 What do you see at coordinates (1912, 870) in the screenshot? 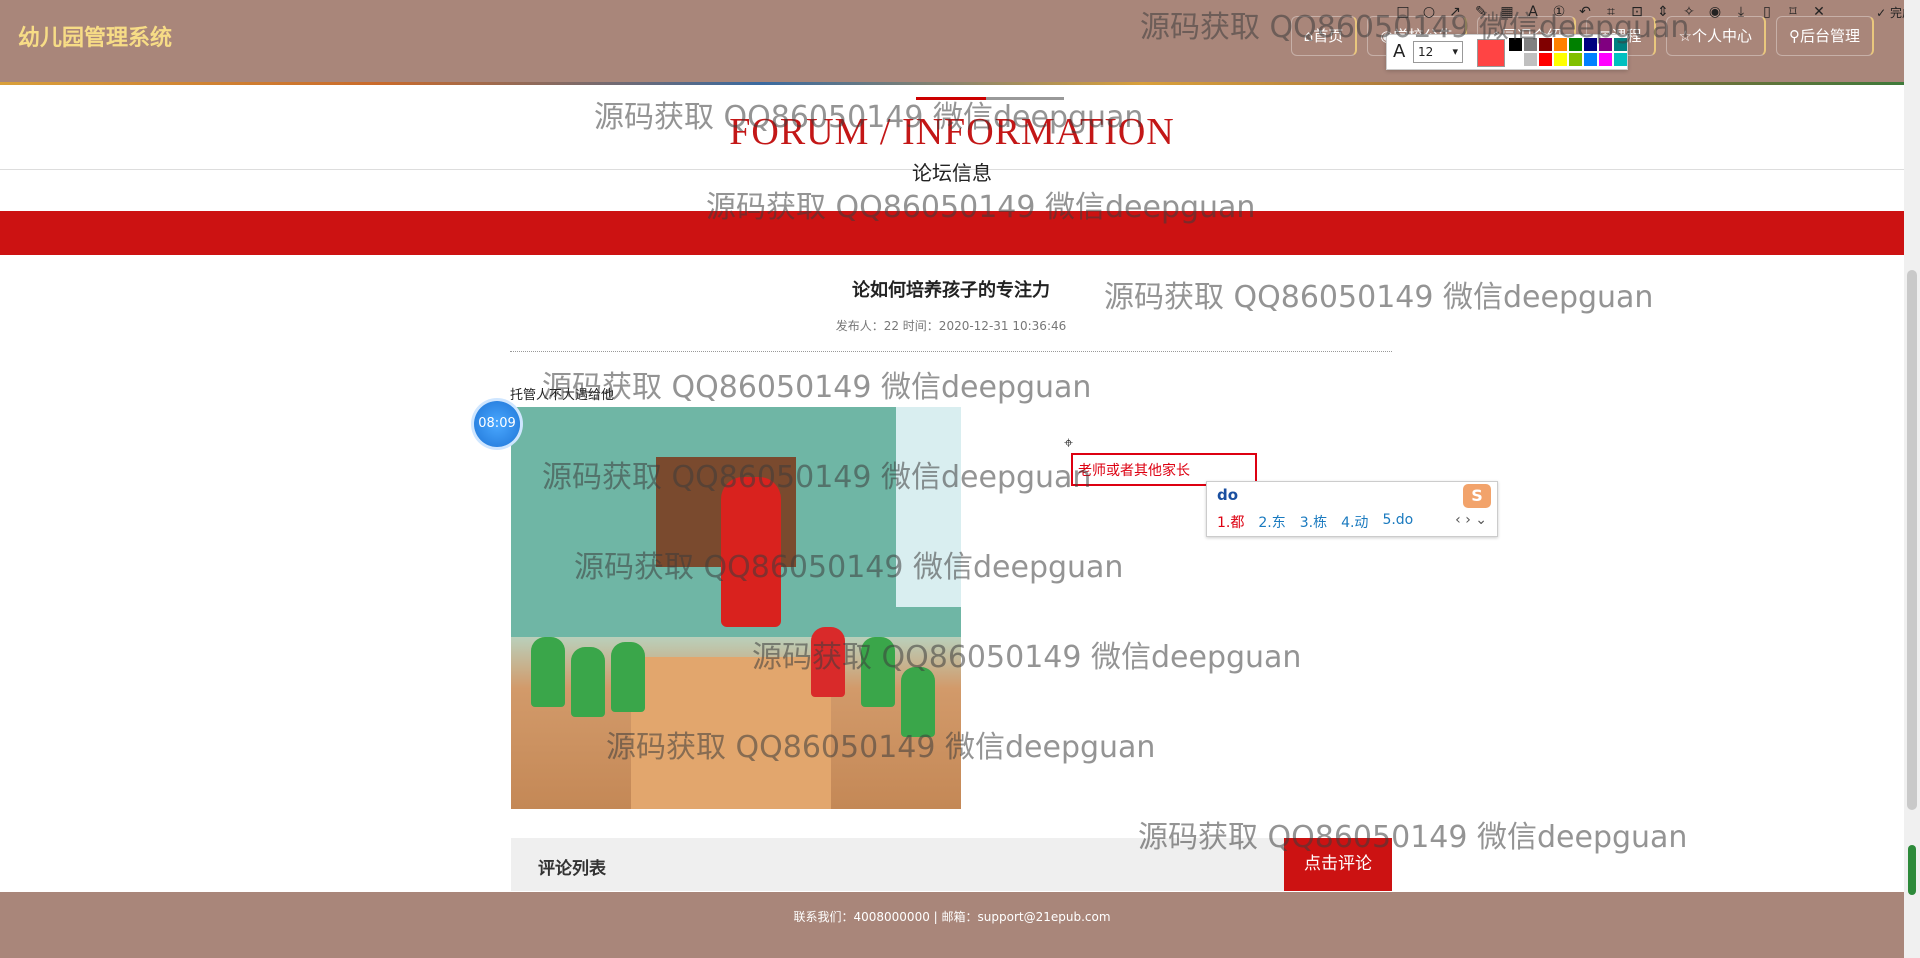
I see `scroll-indicator` at bounding box center [1912, 870].